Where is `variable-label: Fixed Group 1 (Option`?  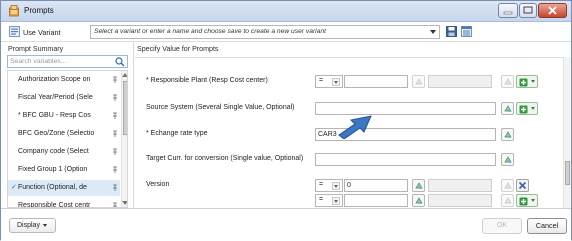
variable-label: Fixed Group 1 (Option is located at coordinates (53, 169).